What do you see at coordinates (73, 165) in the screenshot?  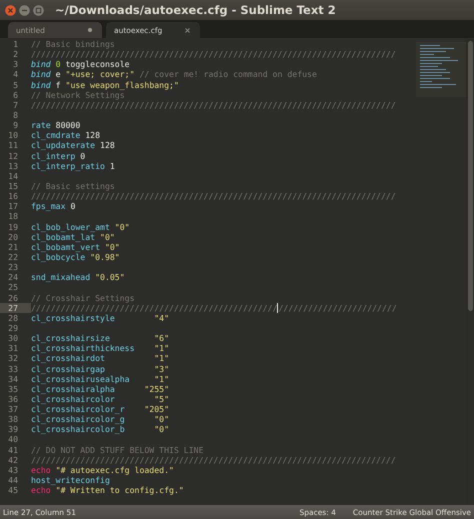 I see `code-line: cl_interp_ratio 1` at bounding box center [73, 165].